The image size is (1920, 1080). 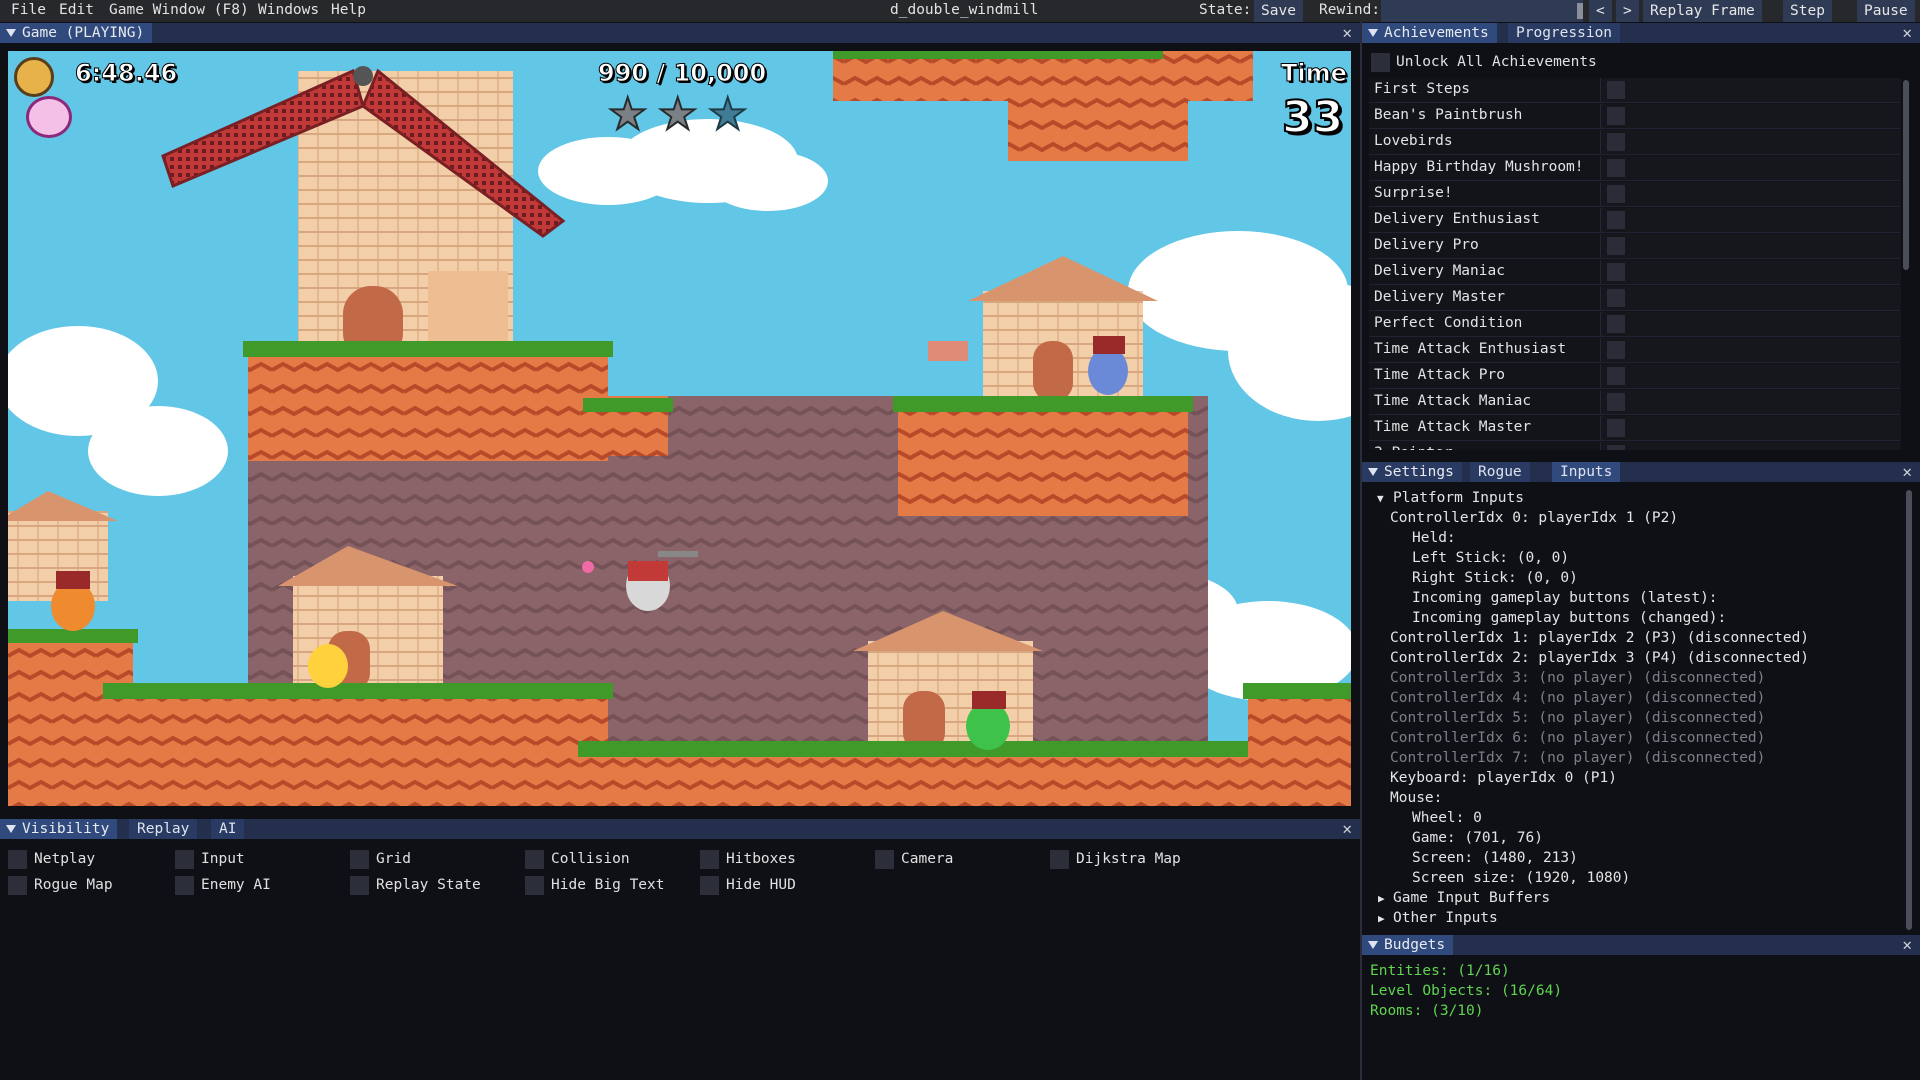 I want to click on yellow-chick, so click(x=328, y=666).